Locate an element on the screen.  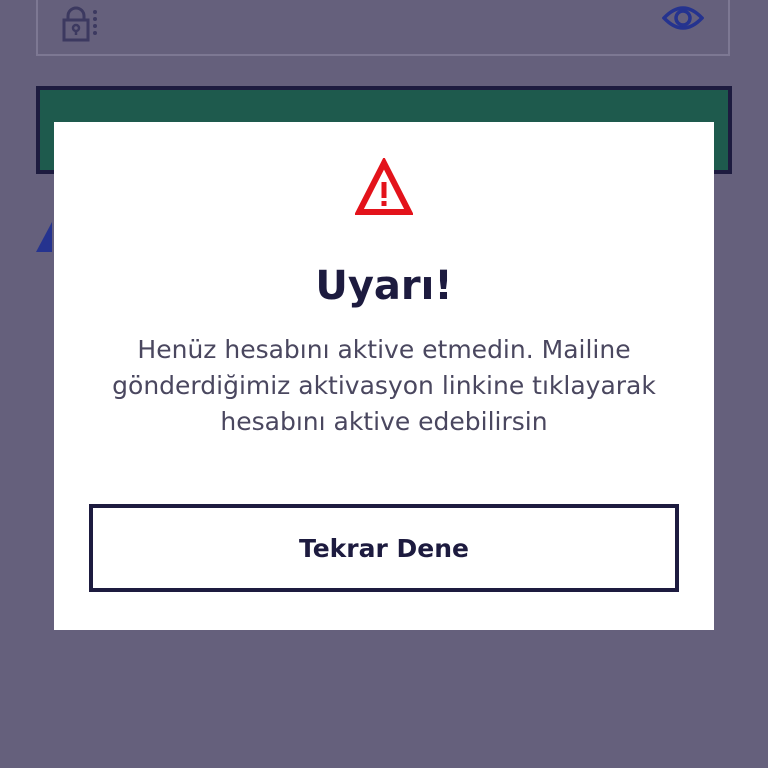
dialog-title: Uyarı! is located at coordinates (384, 286).